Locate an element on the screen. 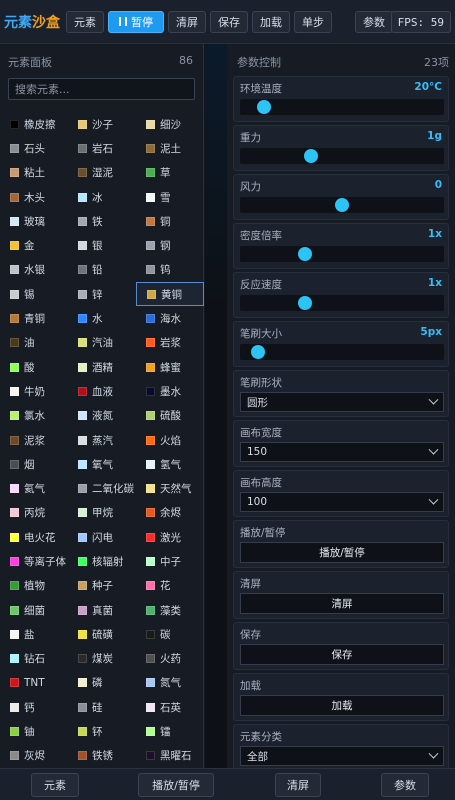 This screenshot has height=800, width=455. clear-button: 清屏 is located at coordinates (187, 21).